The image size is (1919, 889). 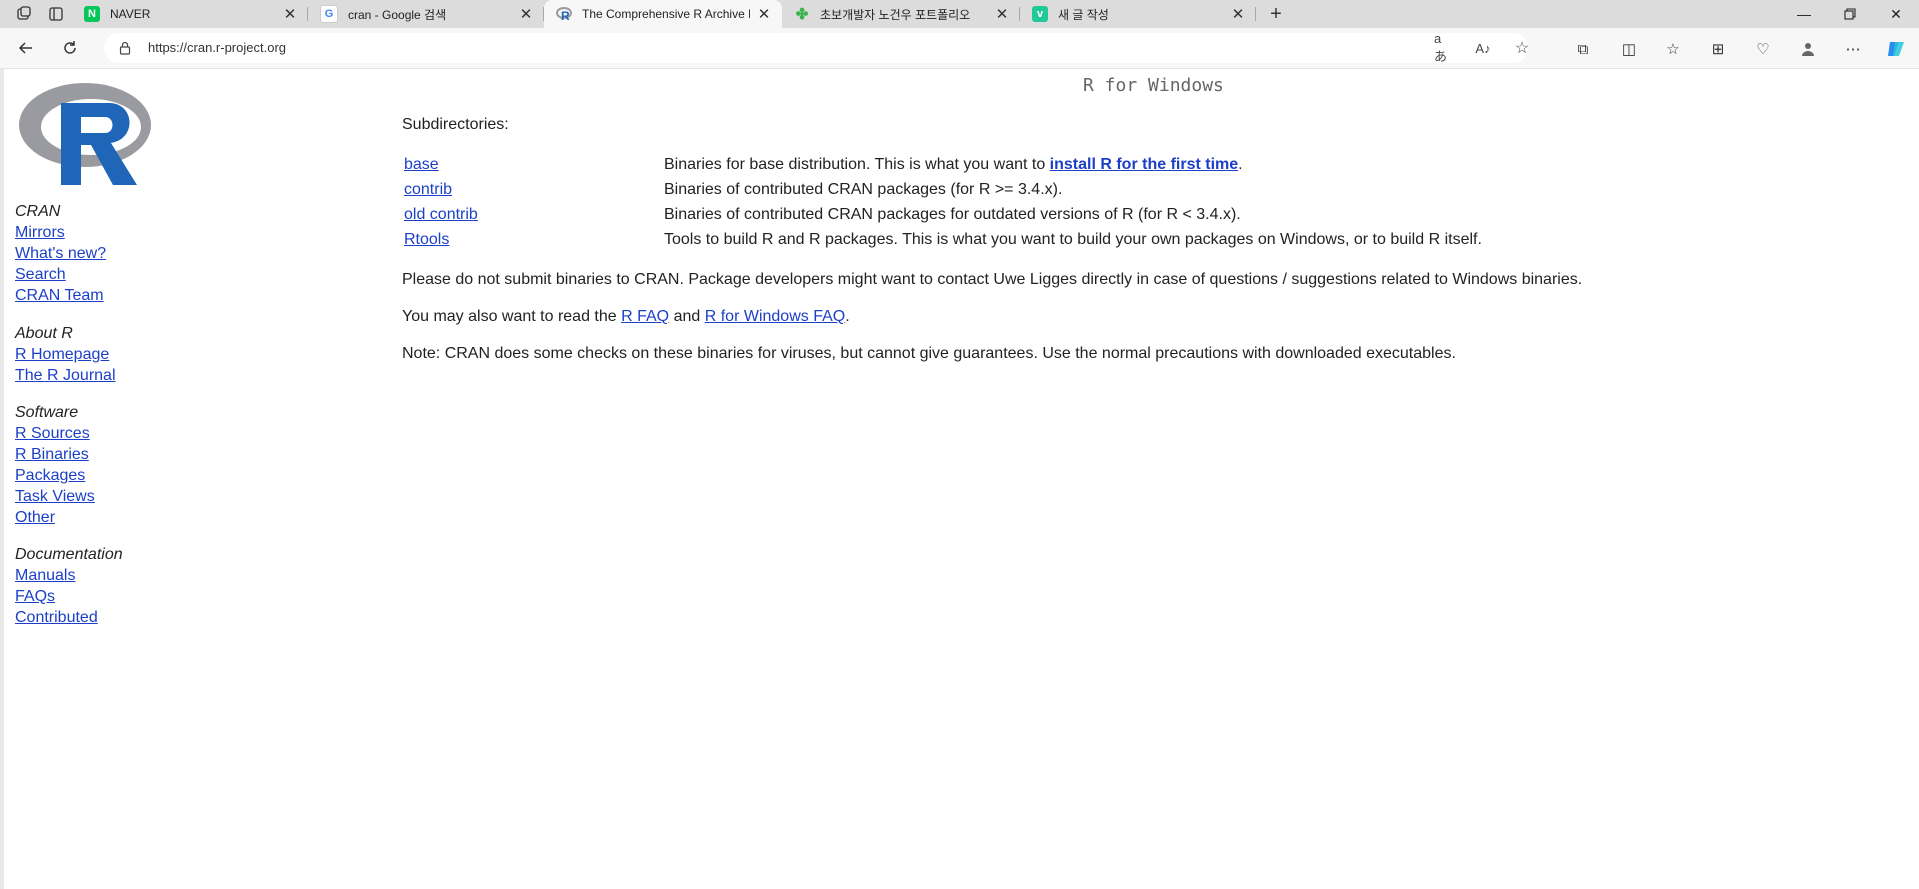 I want to click on v-icon: v, so click(x=1040, y=14).